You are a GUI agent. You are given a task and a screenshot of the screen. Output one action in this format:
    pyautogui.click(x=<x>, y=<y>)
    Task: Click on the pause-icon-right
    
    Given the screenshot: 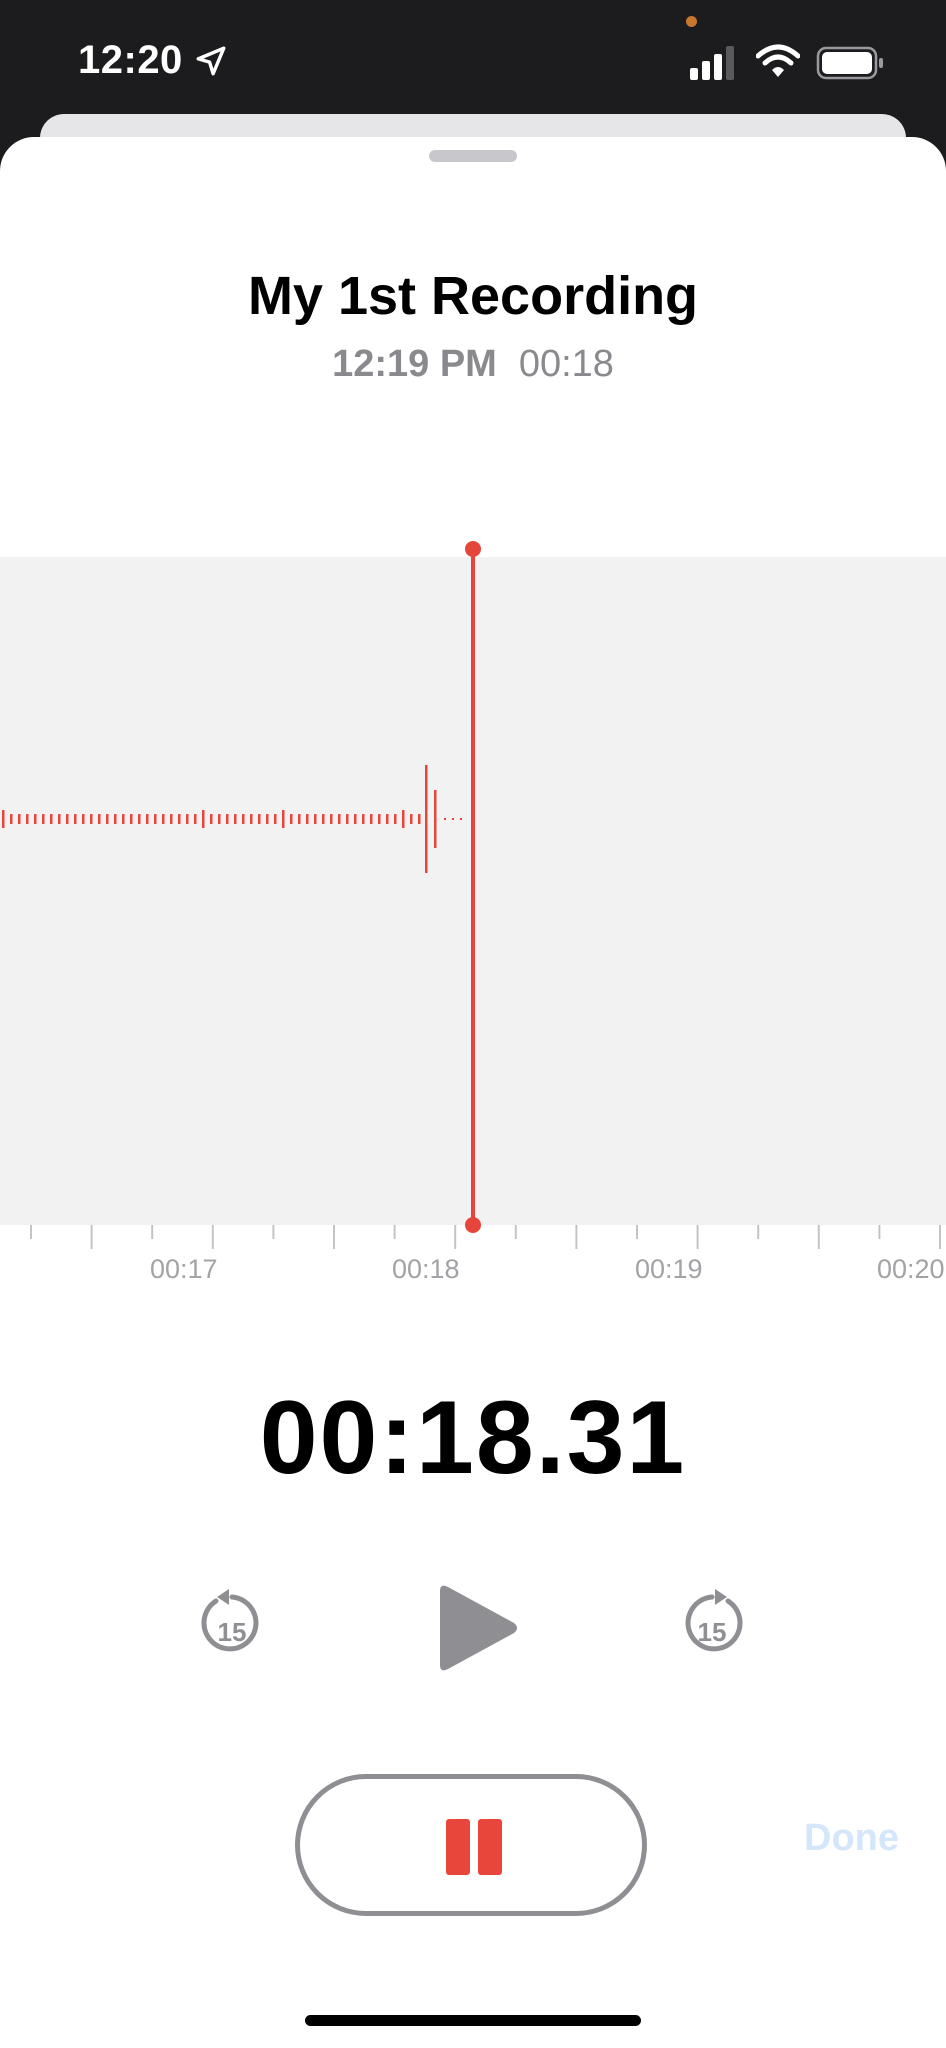 What is the action you would take?
    pyautogui.click(x=490, y=1847)
    